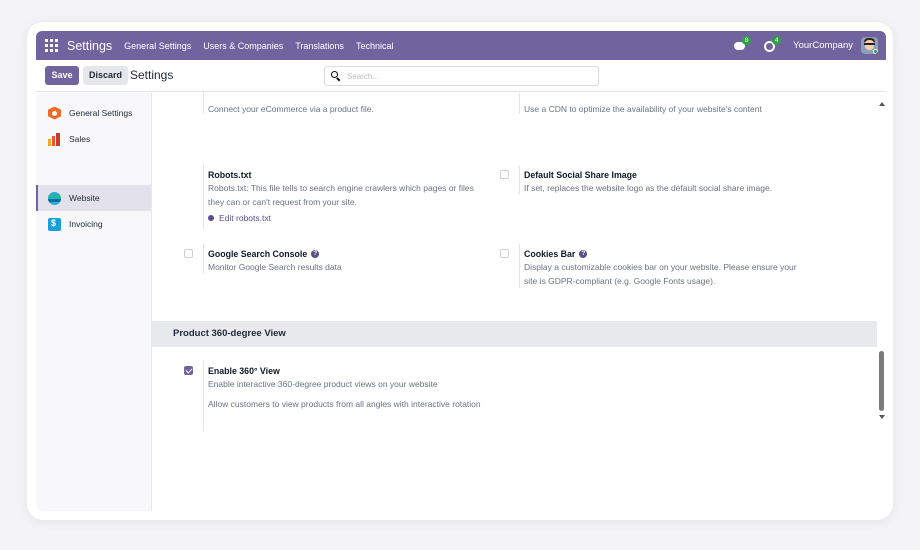  Describe the element at coordinates (881, 381) in the screenshot. I see `scroll-thumb` at that location.